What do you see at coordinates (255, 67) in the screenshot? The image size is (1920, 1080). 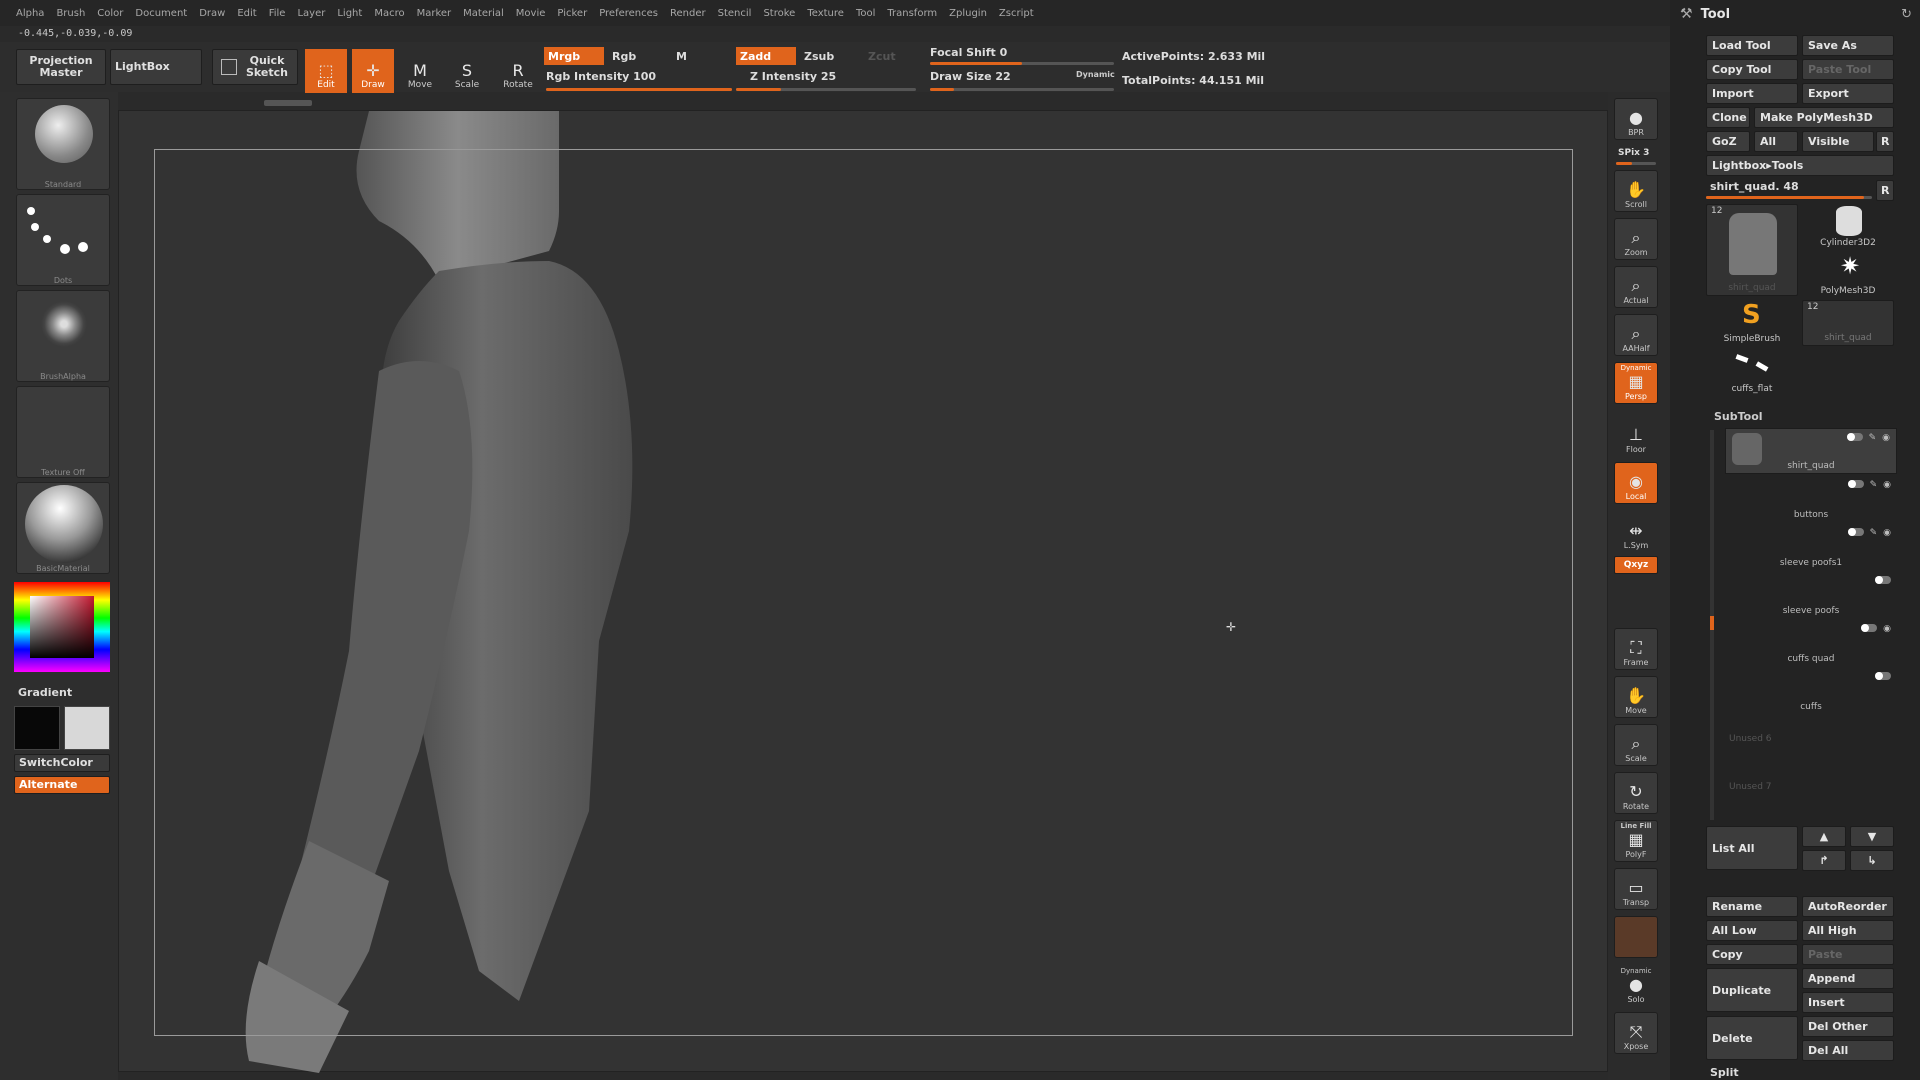 I see `quick-sketch-button: Quick Sketch` at bounding box center [255, 67].